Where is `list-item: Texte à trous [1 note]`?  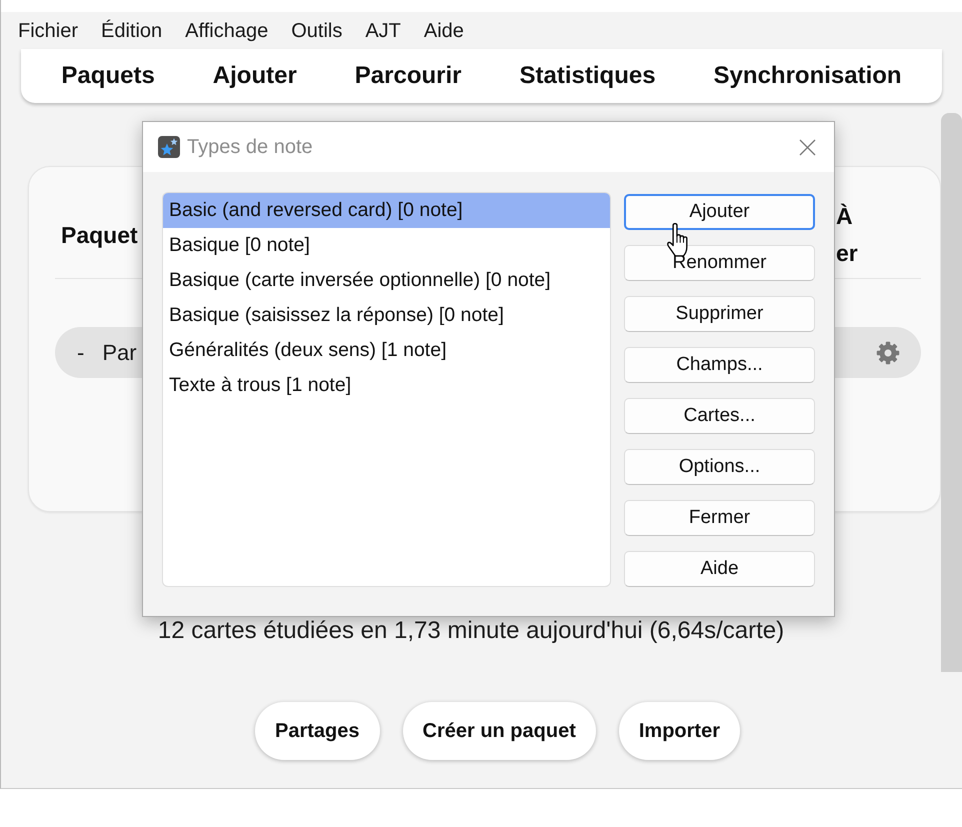 list-item: Texte à trous [1 note] is located at coordinates (386, 385).